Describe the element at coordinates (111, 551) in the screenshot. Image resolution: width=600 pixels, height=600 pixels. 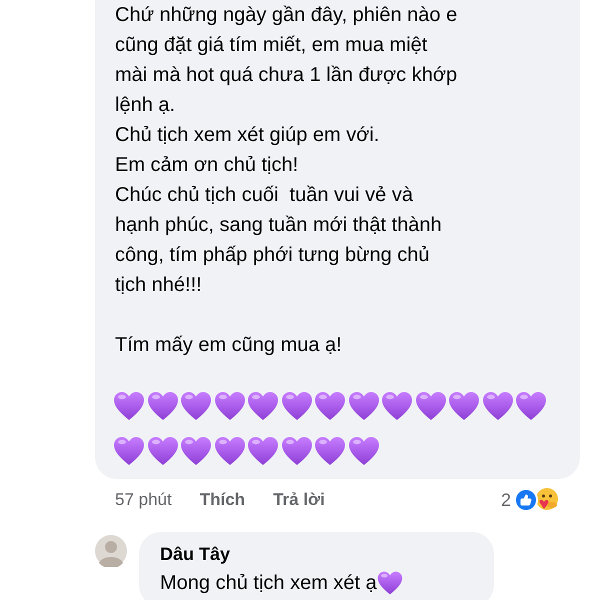
I see `avatar` at that location.